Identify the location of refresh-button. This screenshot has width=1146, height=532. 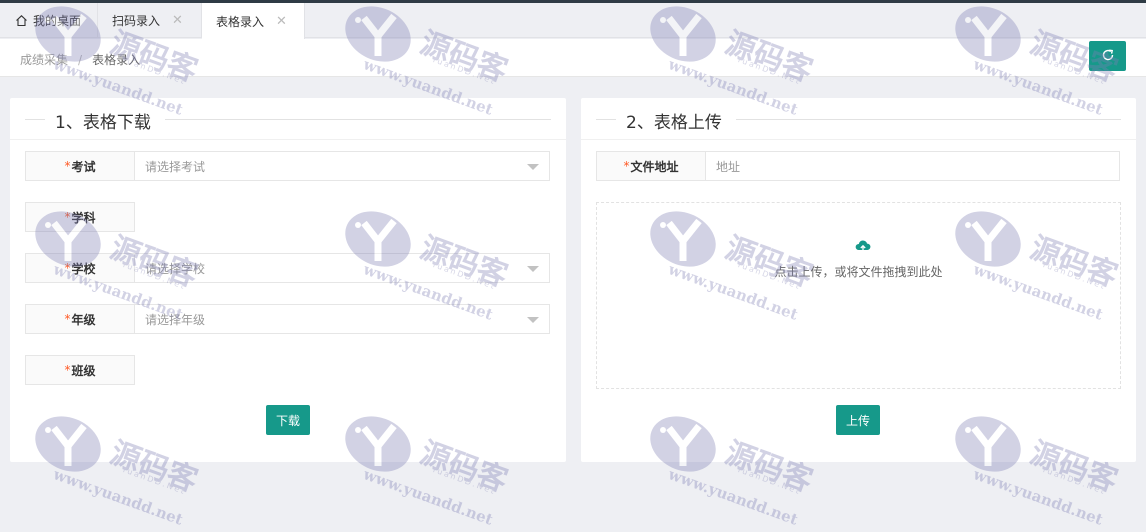
(1107, 56).